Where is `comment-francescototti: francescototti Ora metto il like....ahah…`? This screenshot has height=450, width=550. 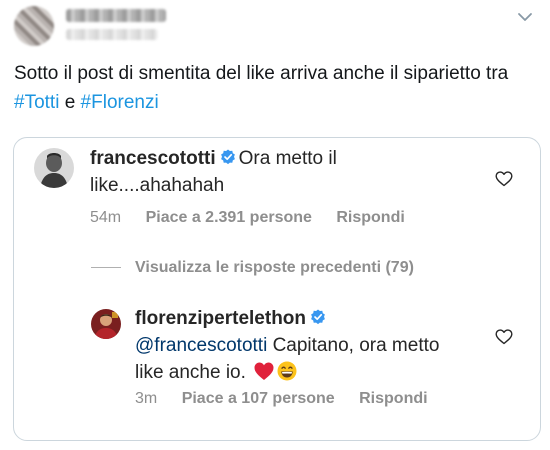
comment-francescototti: francescototti Ora metto il like....ahah… is located at coordinates (255, 172).